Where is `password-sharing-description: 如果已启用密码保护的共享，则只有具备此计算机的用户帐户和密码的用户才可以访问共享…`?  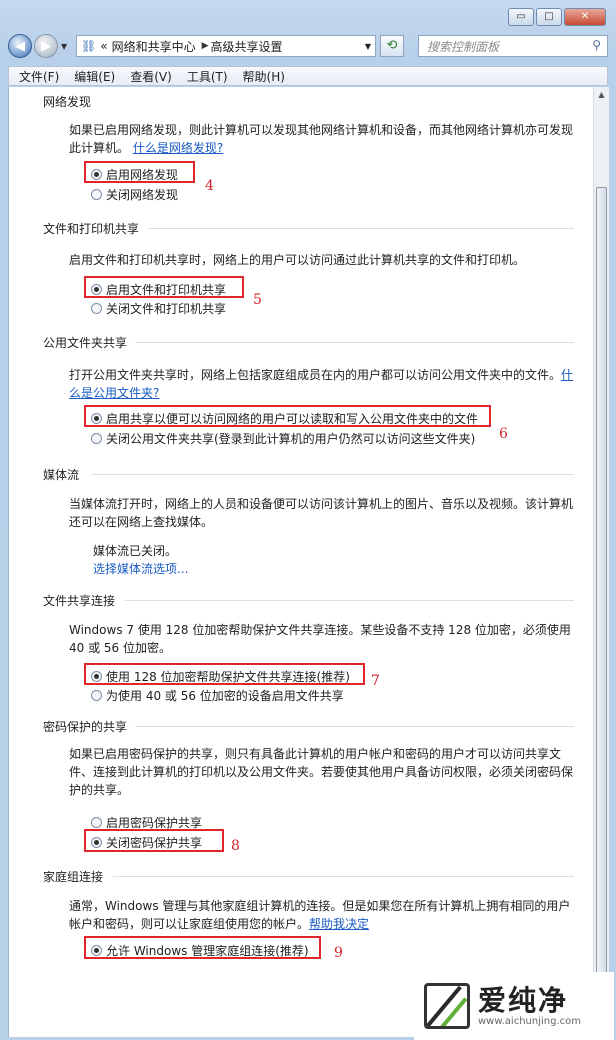
password-sharing-description: 如果已启用密码保护的共享，则只有具备此计算机的用户帐户和密码的用户才可以访问共享… is located at coordinates (321, 772).